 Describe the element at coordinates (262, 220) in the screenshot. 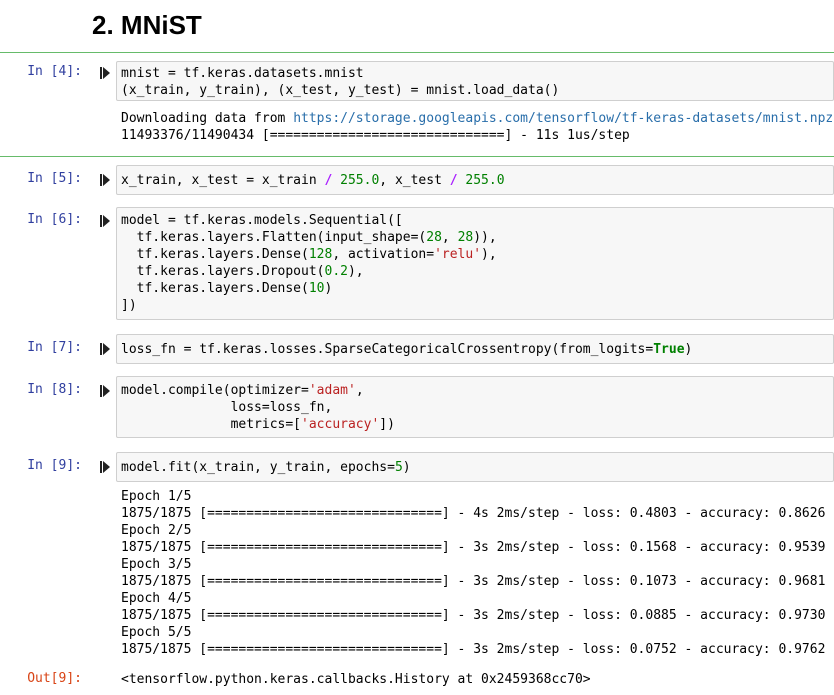

I see `code-line: model = tf.keras.models.Sequential([` at that location.